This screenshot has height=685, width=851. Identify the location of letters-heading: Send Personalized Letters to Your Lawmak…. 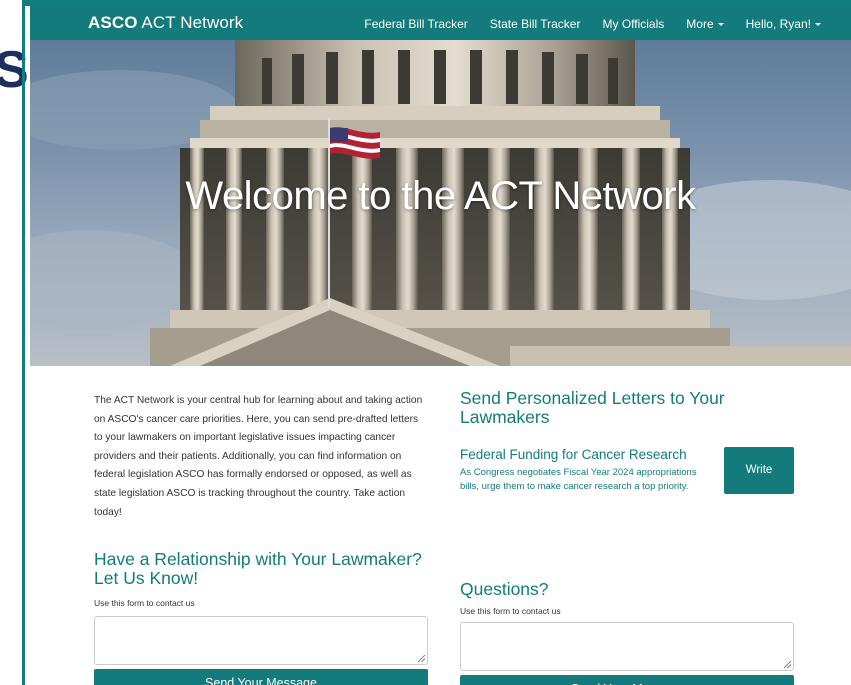
(592, 407).